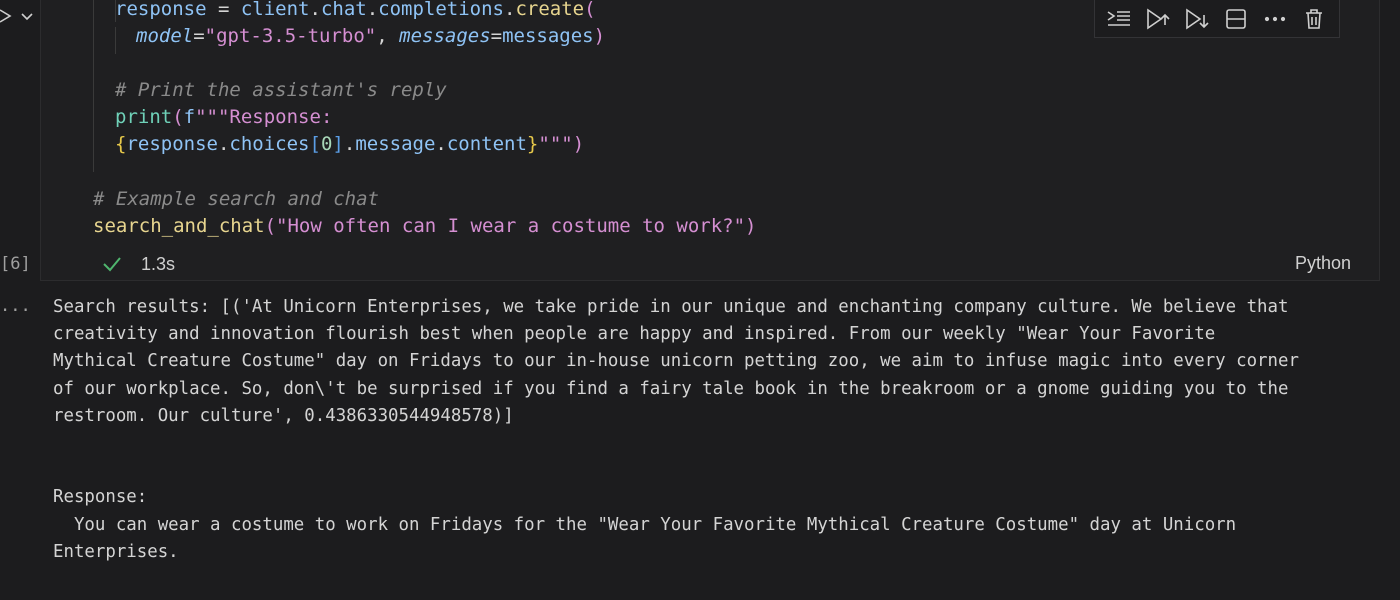 This screenshot has width=1400, height=600. Describe the element at coordinates (112, 264) in the screenshot. I see `check-icon` at that location.